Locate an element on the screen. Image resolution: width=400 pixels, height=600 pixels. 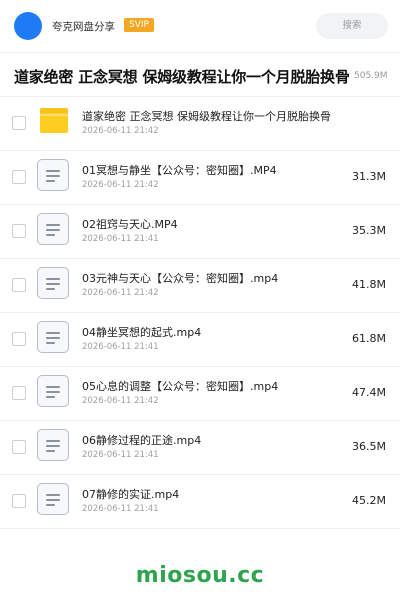
list-item: 道家绝密 正念冥想 保姆级教程让你一个月脱胎换骨 2026-06-11 21:42 is located at coordinates (200, 123).